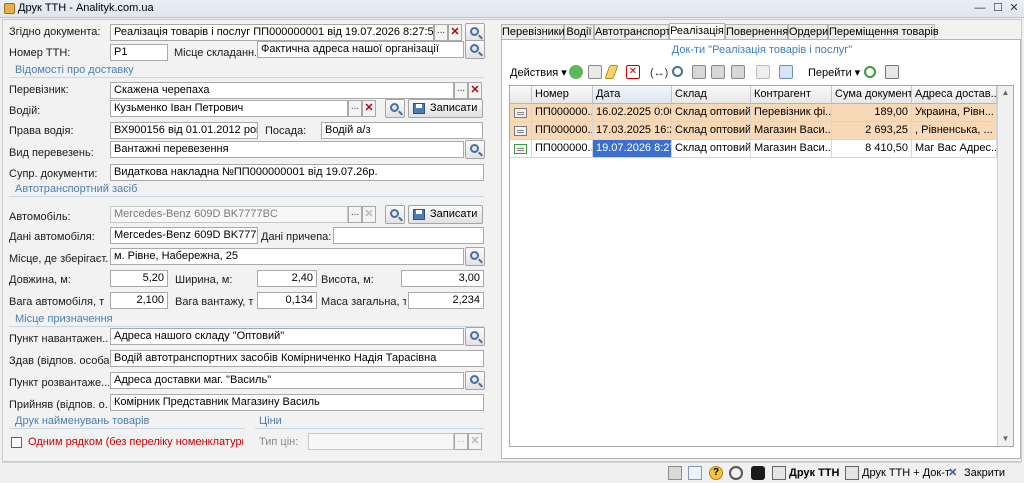  Describe the element at coordinates (632, 32) in the screenshot. I see `tab-vehicles: Автотранспорт` at that location.